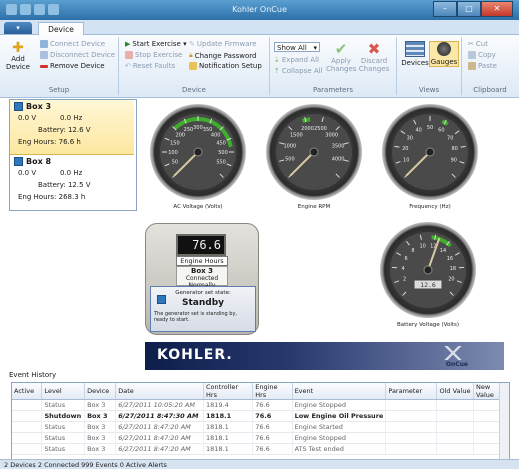 This screenshot has width=519, height=470. I want to click on gauge-tick-label: 8, so click(412, 251).